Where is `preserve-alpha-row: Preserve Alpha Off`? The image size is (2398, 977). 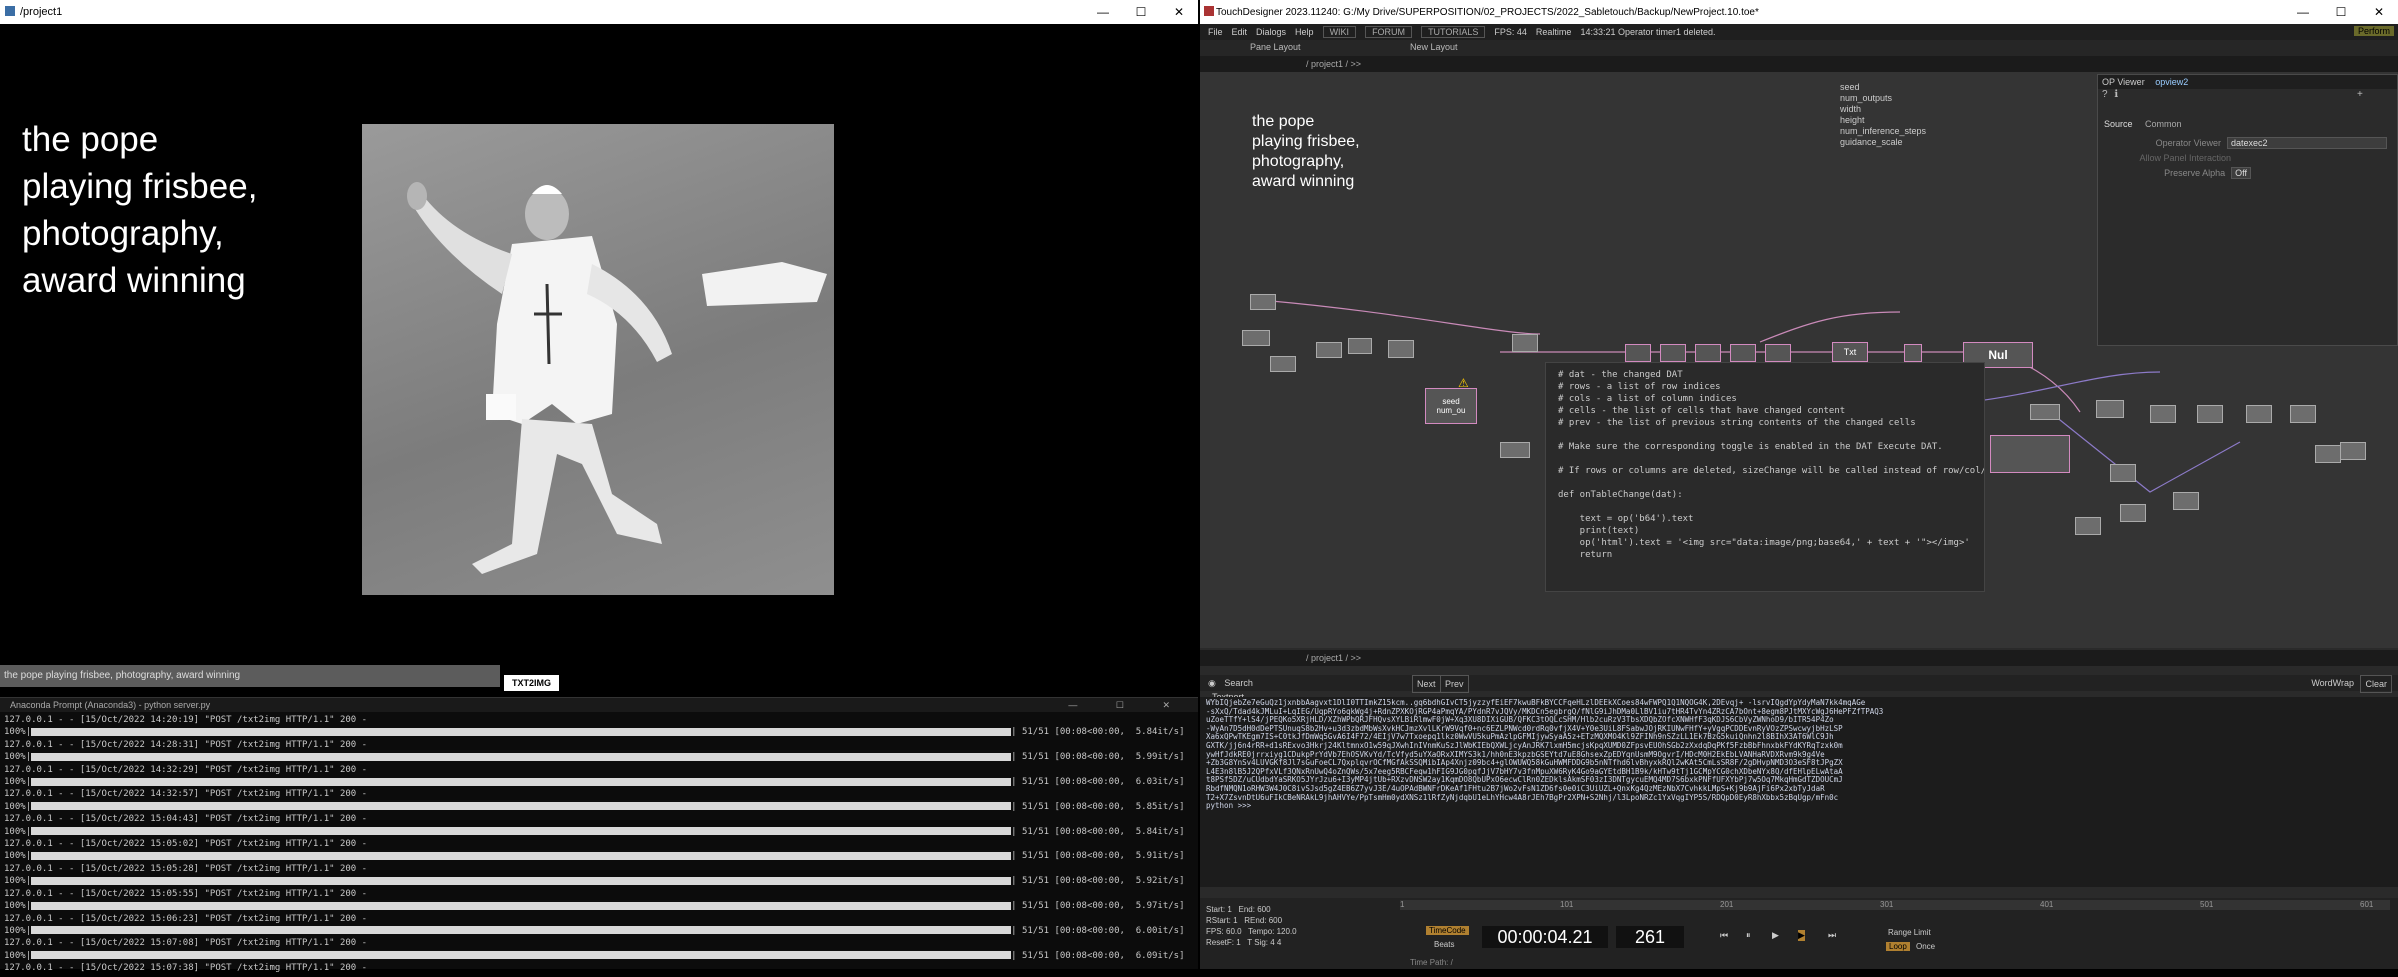
preserve-alpha-row: Preserve Alpha Off is located at coordinates (2275, 173).